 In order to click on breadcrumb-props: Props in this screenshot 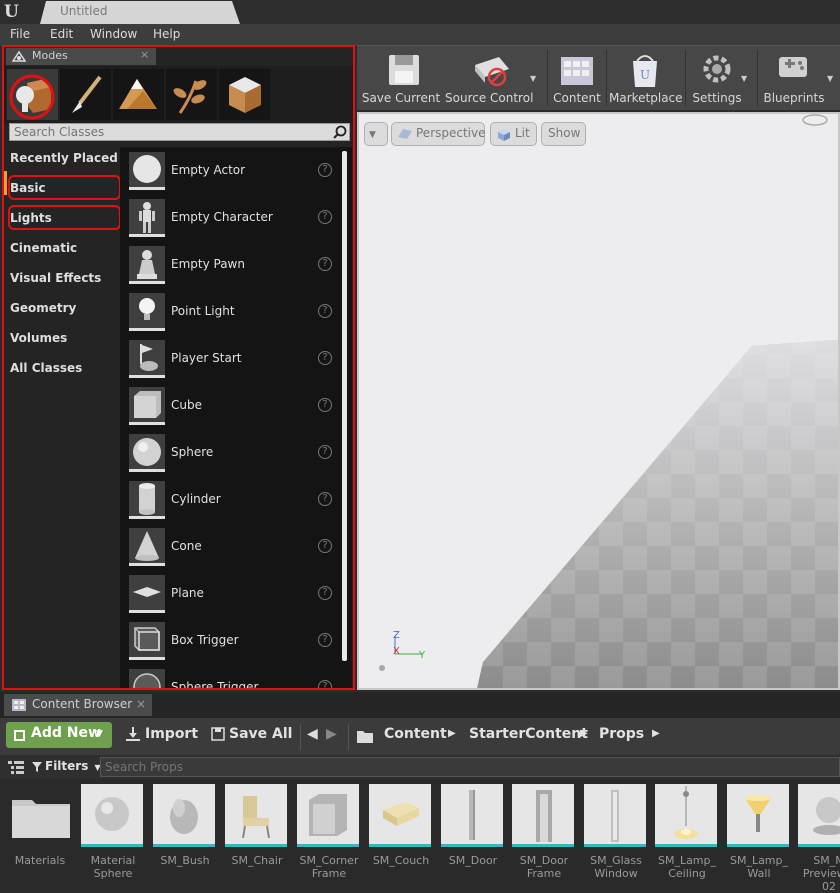, I will do `click(621, 734)`.